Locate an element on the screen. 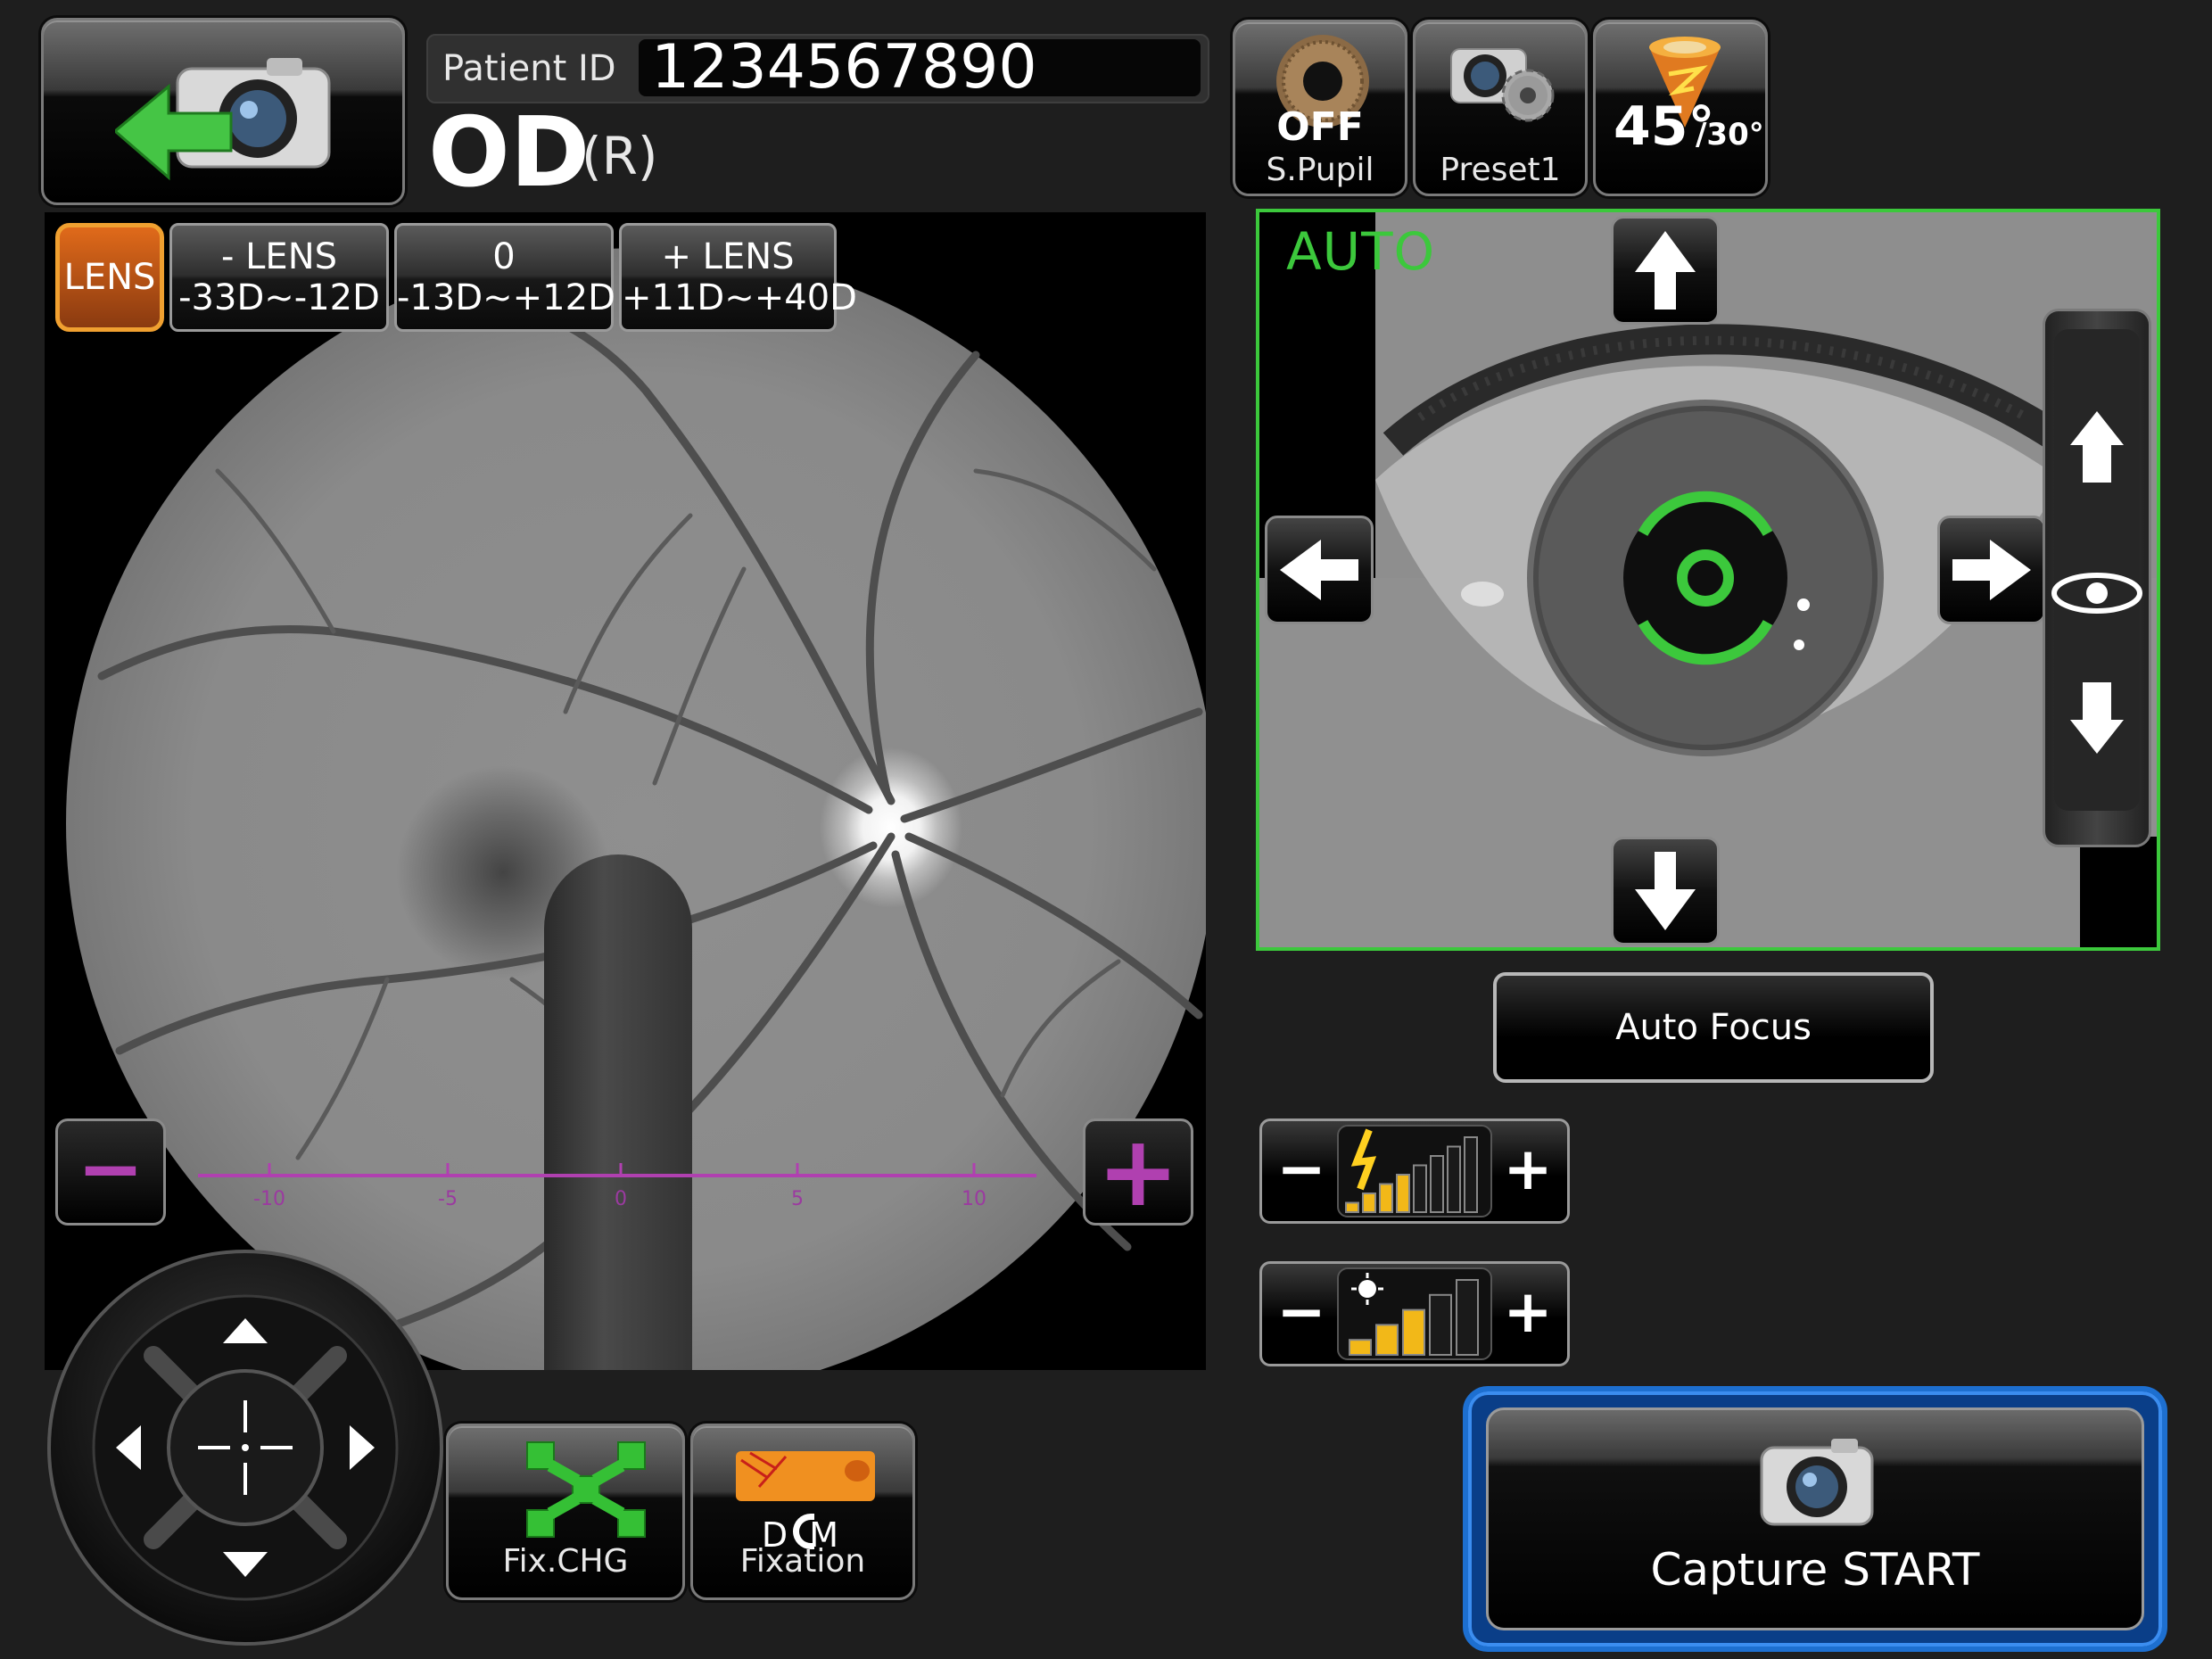 The height and width of the screenshot is (1659, 2212). minus-lens-title: - LENS is located at coordinates (279, 257).